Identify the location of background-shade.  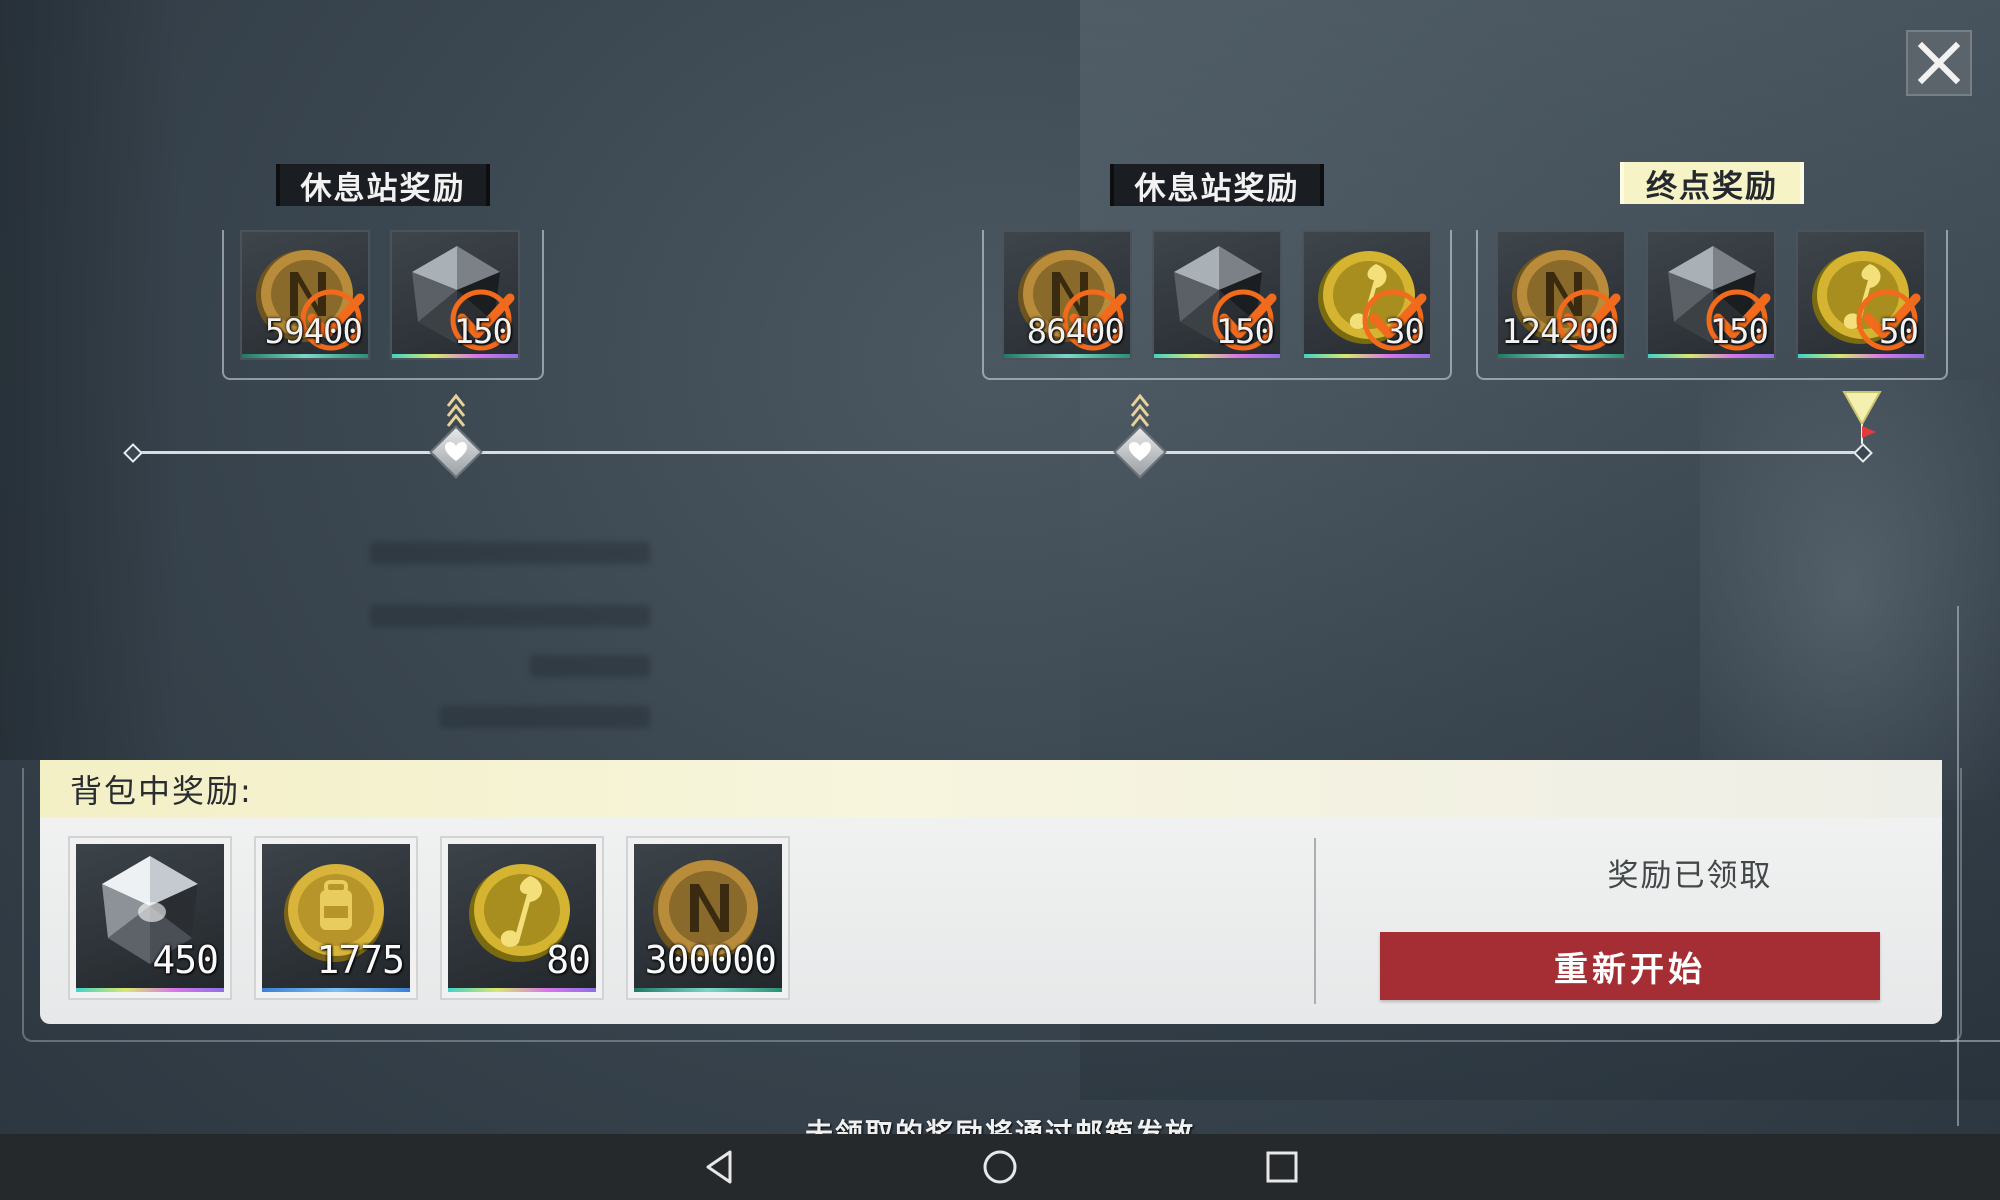
(90, 380).